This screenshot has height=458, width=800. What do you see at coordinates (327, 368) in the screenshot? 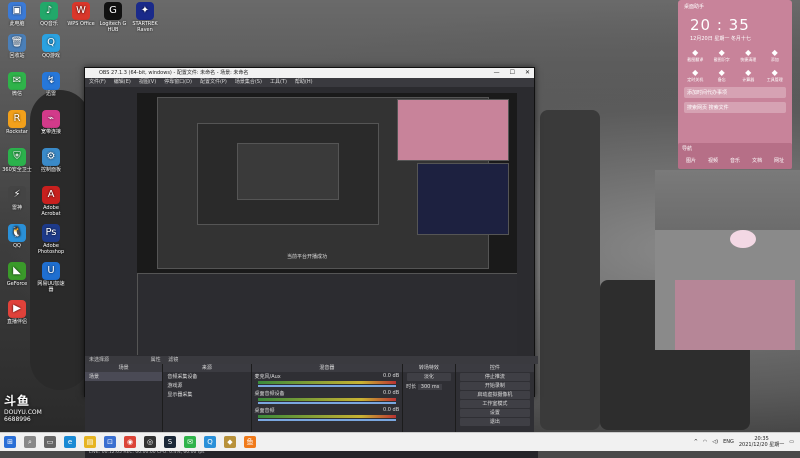
I see `mixer-title: 混音器` at bounding box center [327, 368].